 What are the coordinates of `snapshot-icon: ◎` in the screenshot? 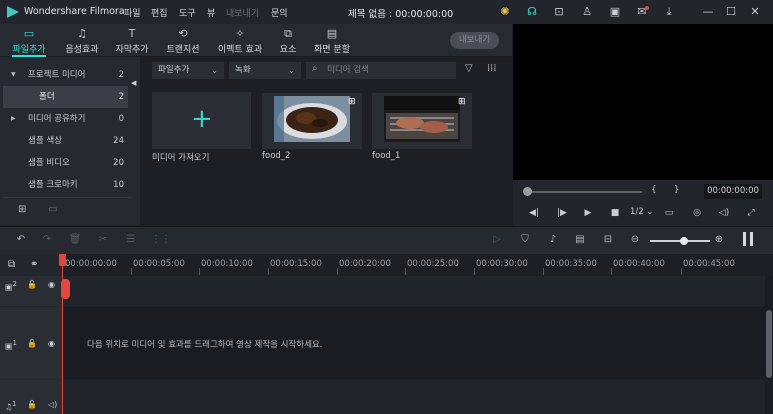 It's located at (697, 213).